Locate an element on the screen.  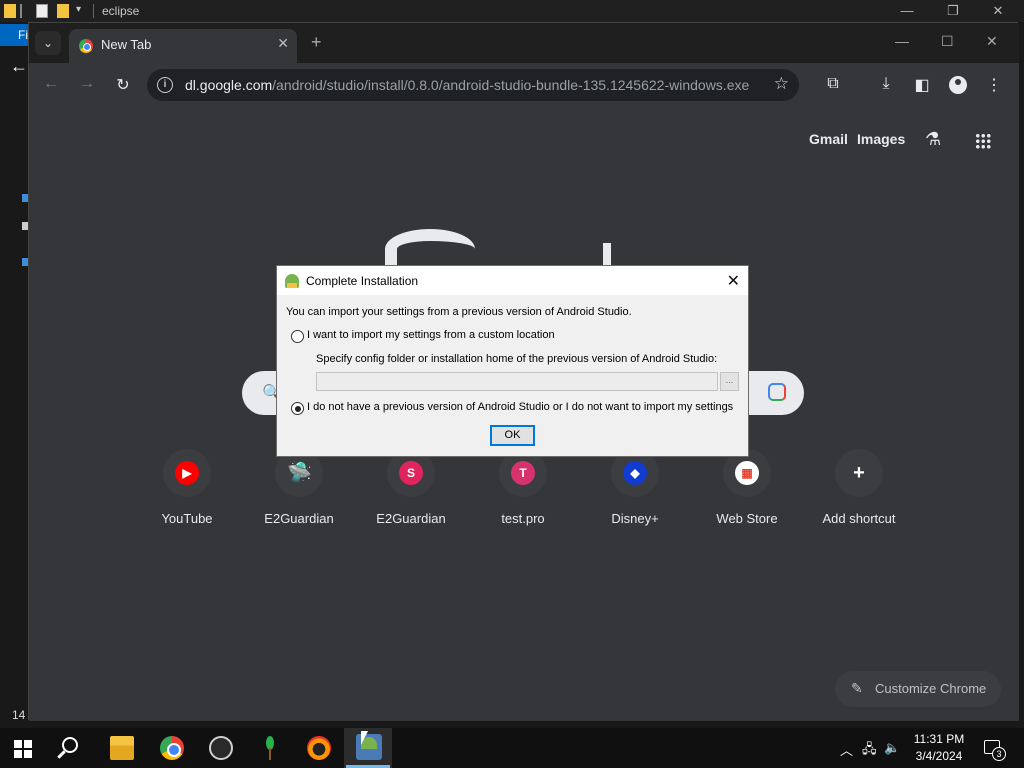
chrome-minimize-button: — is located at coordinates (902, 41).